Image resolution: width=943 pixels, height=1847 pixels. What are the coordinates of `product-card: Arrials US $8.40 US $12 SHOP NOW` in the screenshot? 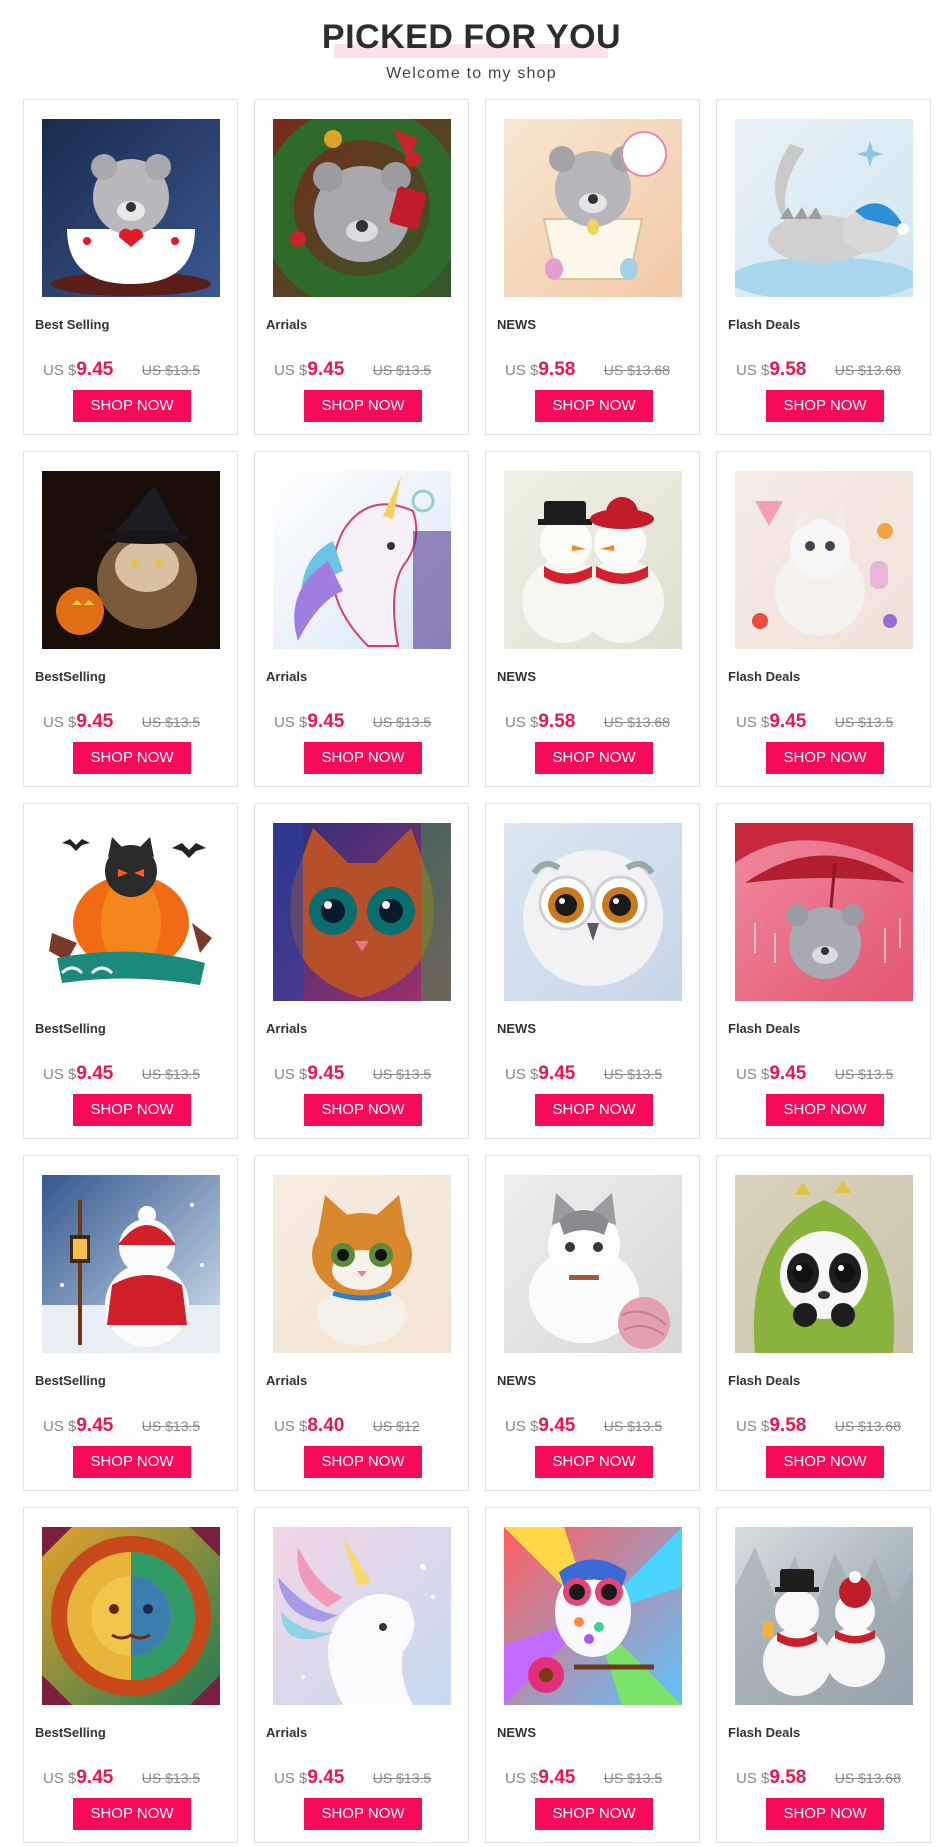 It's located at (361, 1323).